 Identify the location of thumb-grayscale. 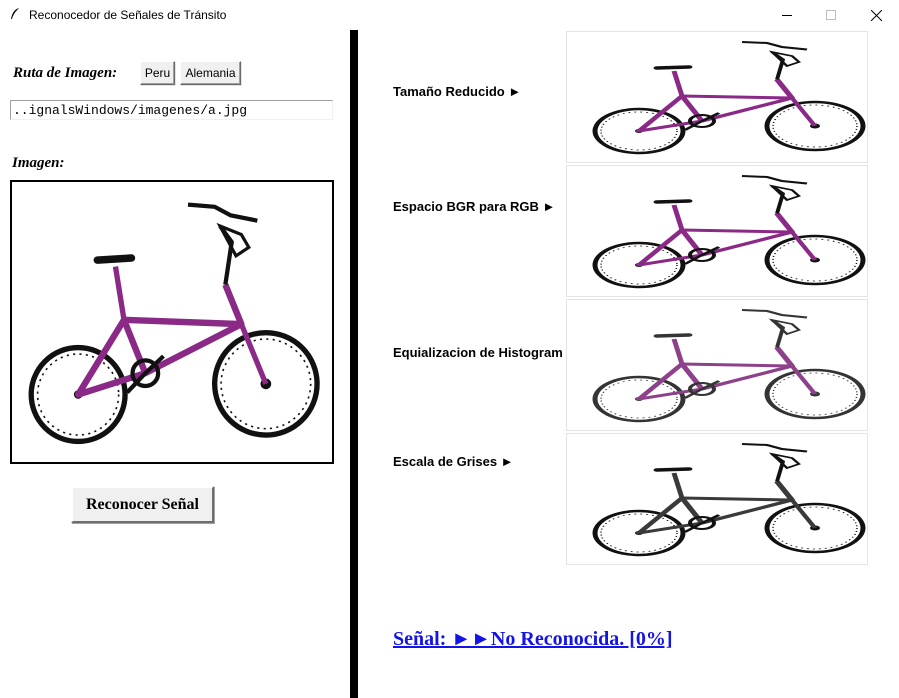
(717, 499).